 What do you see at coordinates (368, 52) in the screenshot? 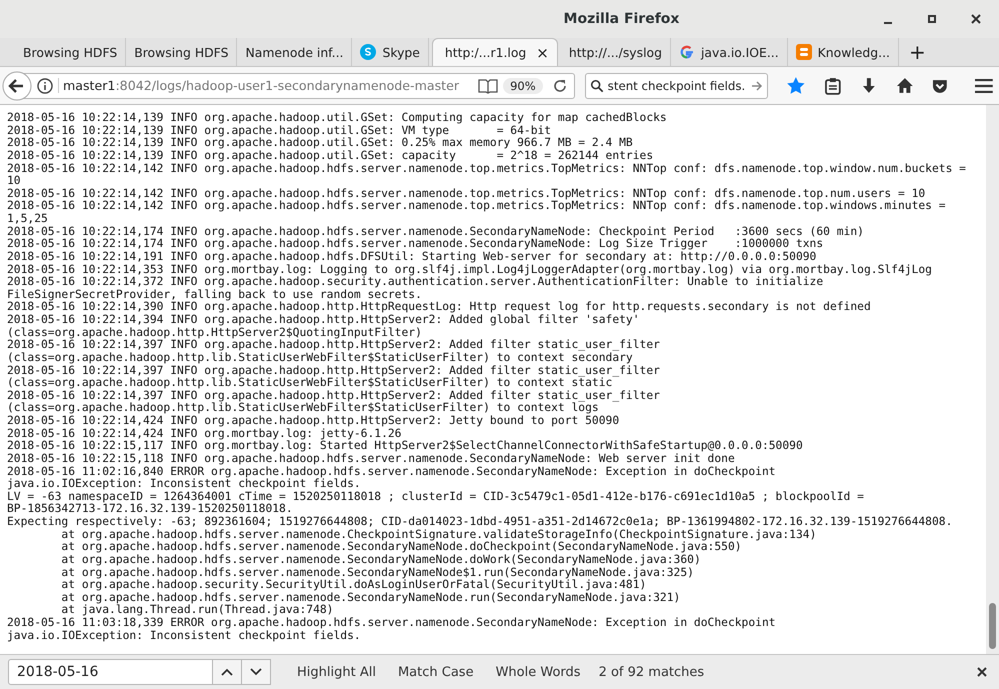
I see `skype-icon` at bounding box center [368, 52].